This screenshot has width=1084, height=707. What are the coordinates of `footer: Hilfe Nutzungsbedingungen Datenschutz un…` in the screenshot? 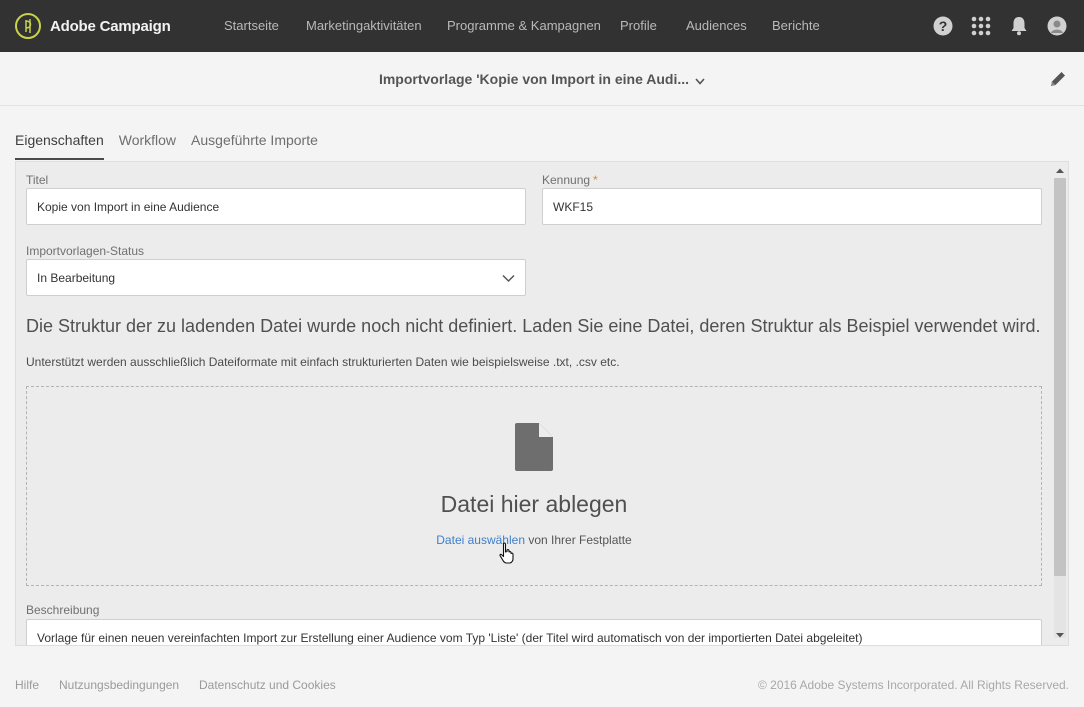 It's located at (542, 684).